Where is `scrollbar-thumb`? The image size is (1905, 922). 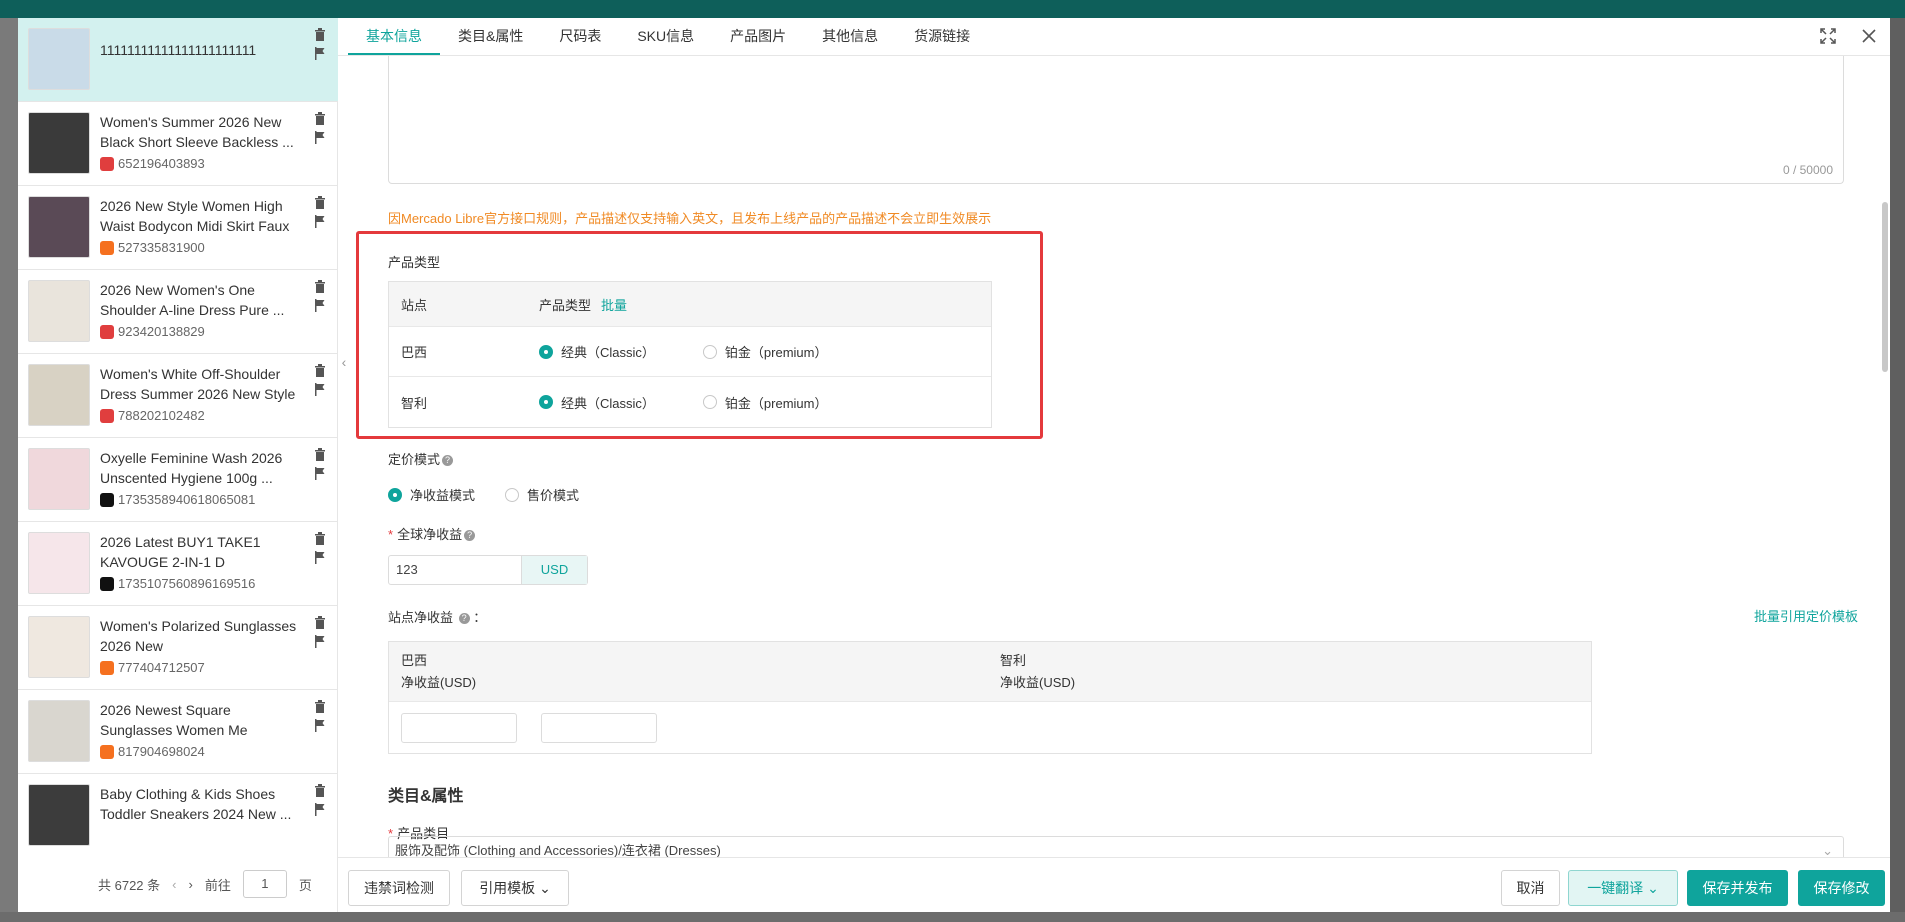
scrollbar-thumb is located at coordinates (1885, 287).